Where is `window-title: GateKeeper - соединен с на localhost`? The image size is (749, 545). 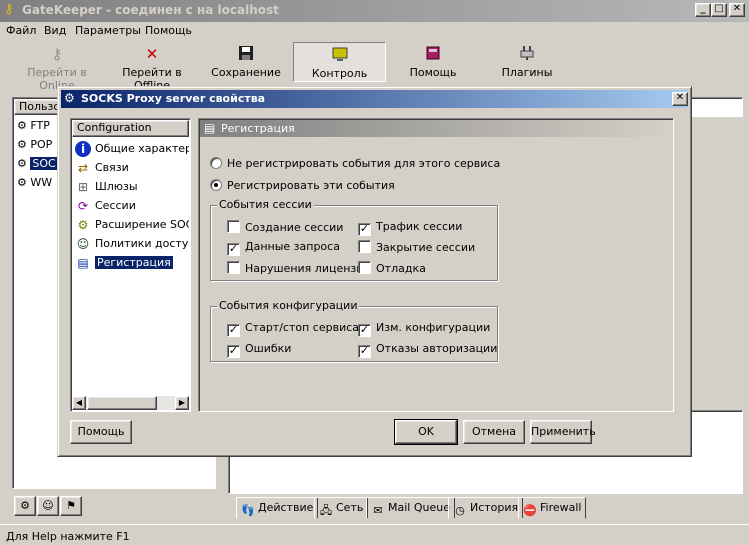
window-title: GateKeeper - соединен с на localhost is located at coordinates (150, 10).